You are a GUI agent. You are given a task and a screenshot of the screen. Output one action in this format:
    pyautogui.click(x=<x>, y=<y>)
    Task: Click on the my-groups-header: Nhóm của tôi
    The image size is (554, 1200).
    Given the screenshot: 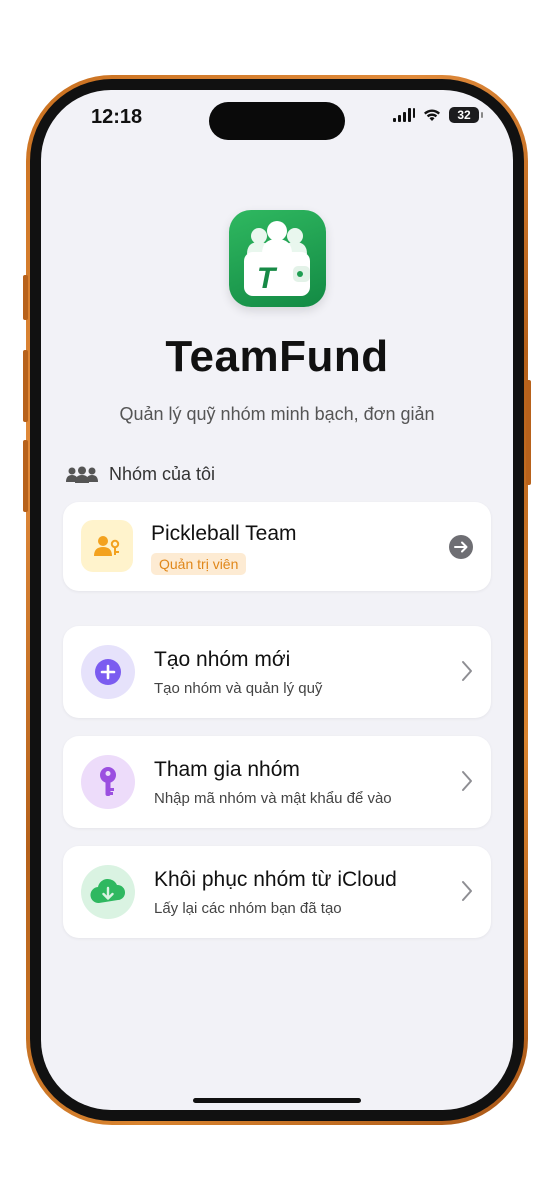 What is the action you would take?
    pyautogui.click(x=140, y=474)
    